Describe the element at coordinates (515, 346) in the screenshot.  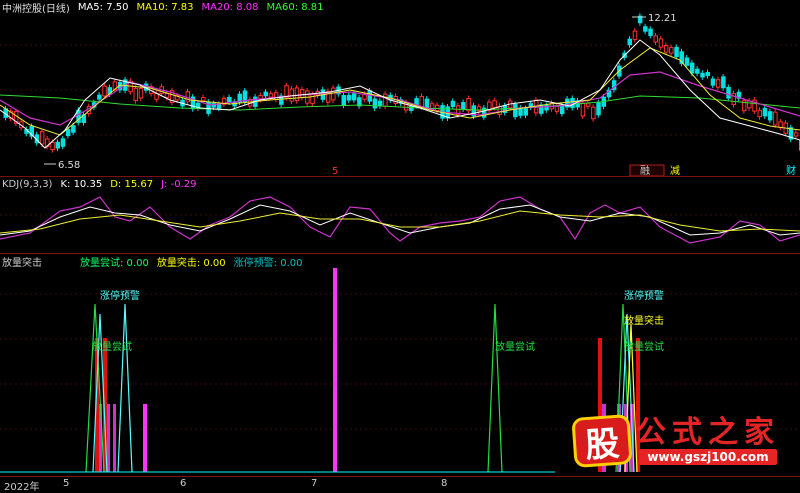
I see `annot-try-2: 放量尝试` at that location.